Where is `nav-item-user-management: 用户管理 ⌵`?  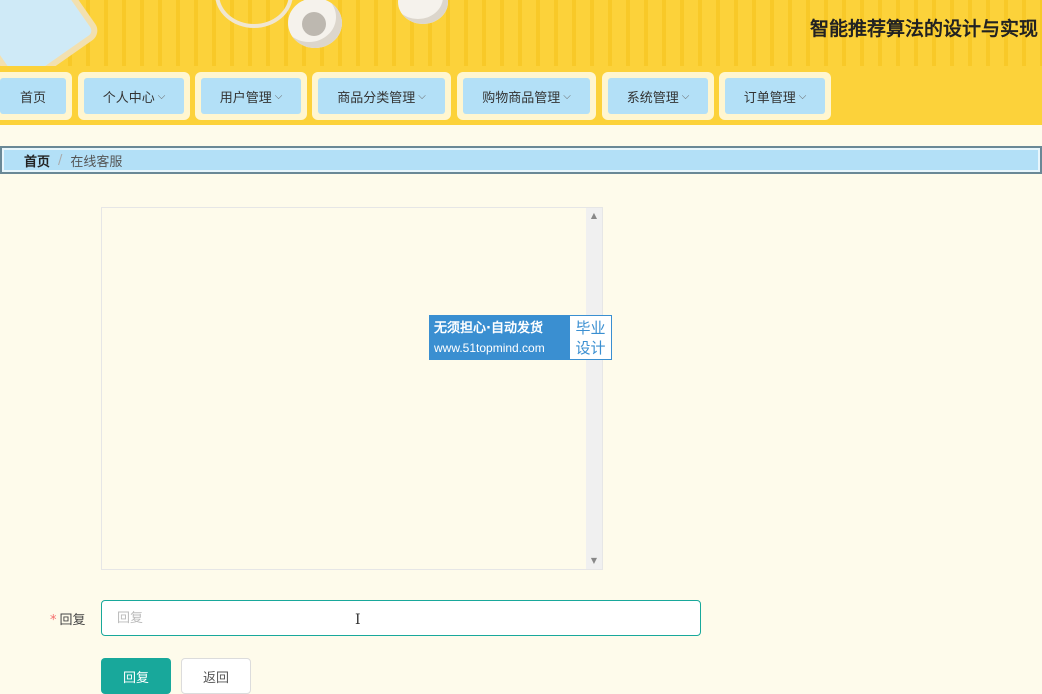 nav-item-user-management: 用户管理 ⌵ is located at coordinates (251, 96).